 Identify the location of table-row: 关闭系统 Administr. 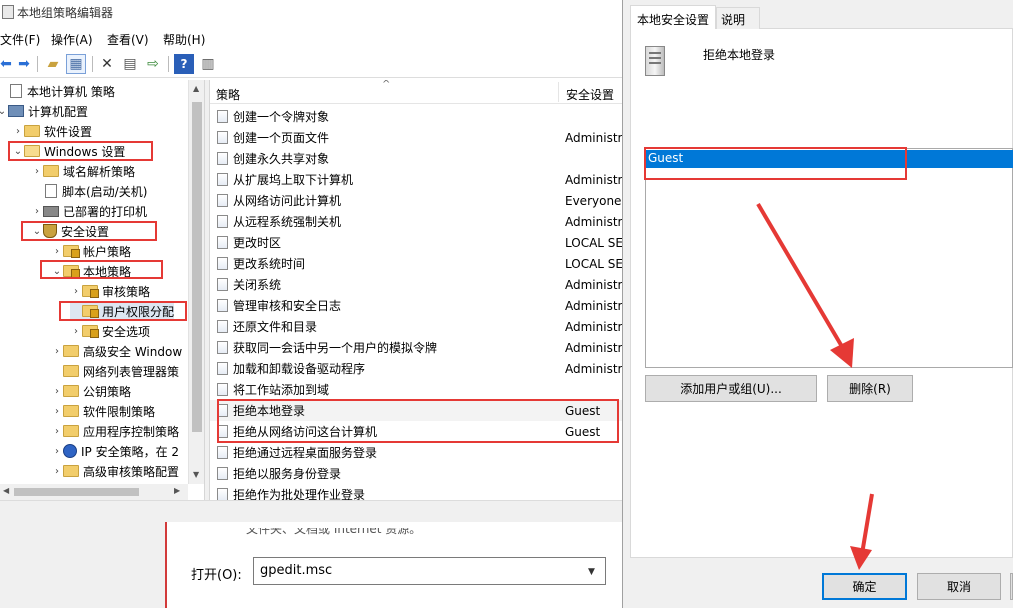
(416, 284).